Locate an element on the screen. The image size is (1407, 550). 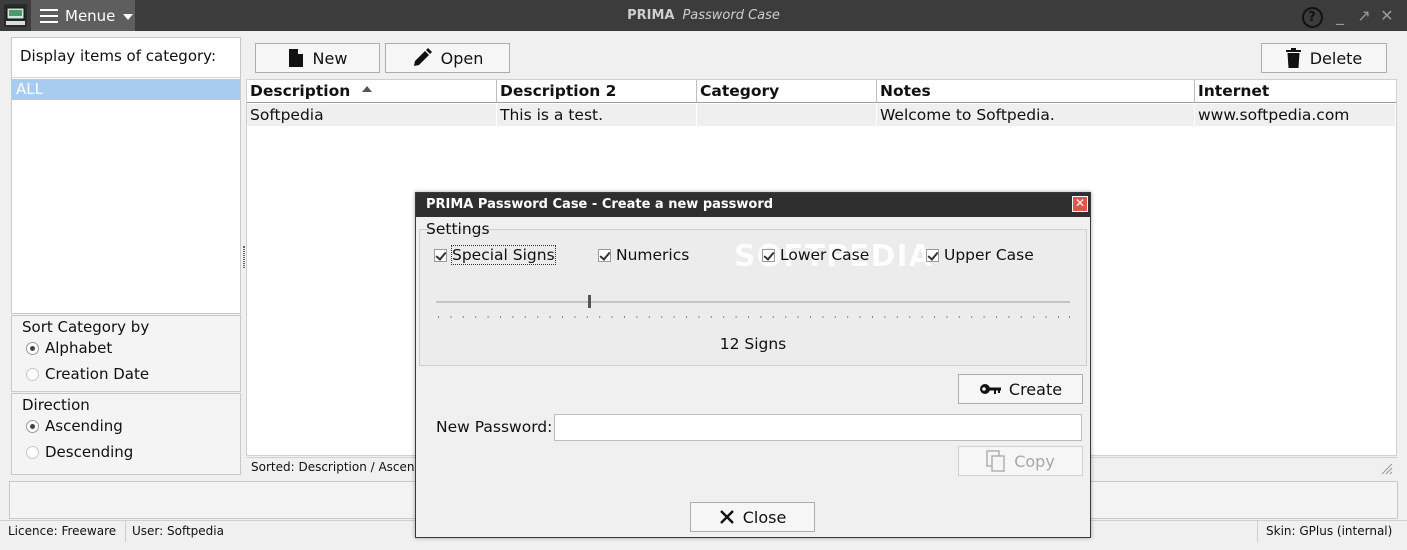
title-bar: Menue PRIMA Password Case ? _ ↗ ✕ is located at coordinates (703, 15).